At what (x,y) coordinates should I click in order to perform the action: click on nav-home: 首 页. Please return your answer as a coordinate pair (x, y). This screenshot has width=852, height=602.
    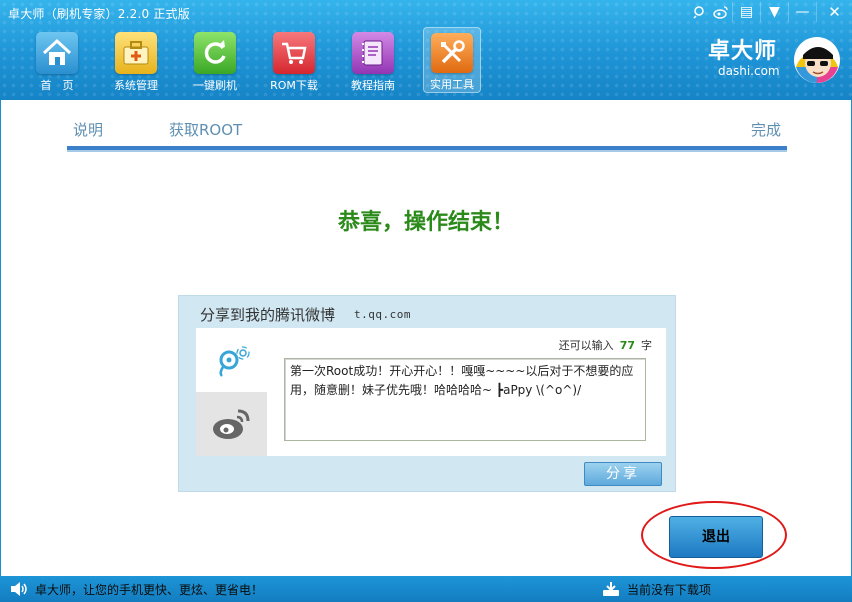
    Looking at the image, I should click on (57, 60).